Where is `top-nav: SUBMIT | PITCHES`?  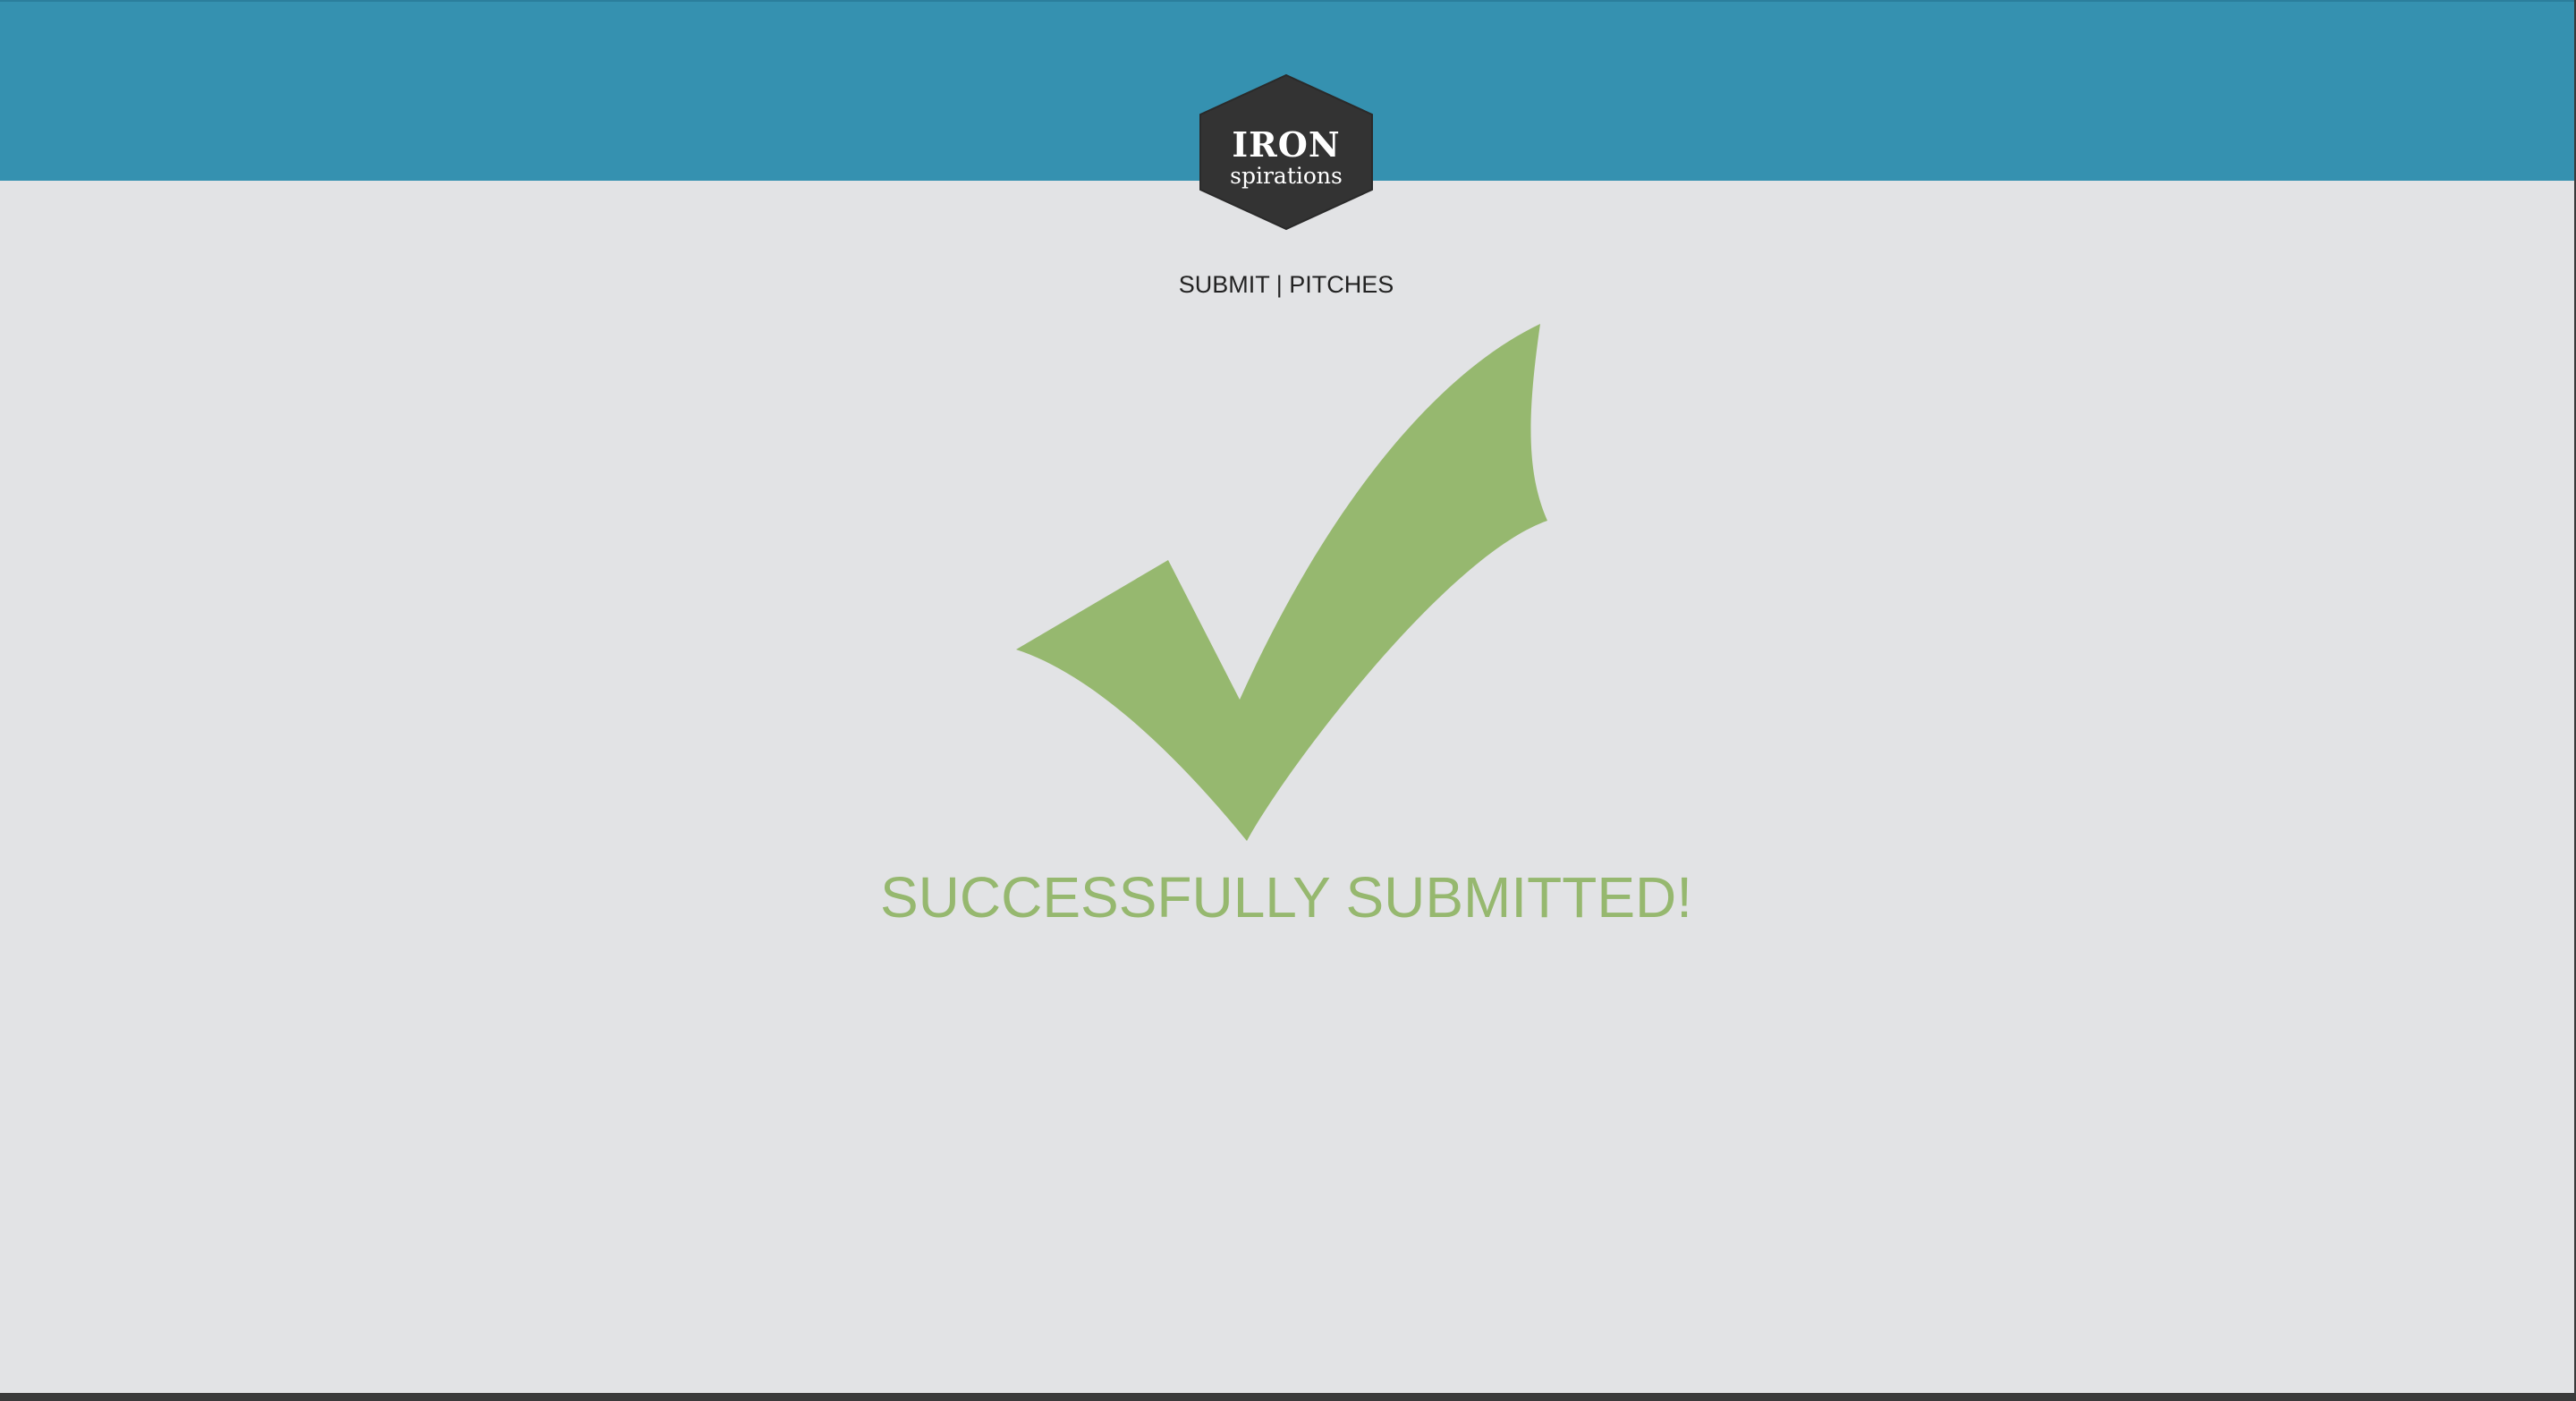
top-nav: SUBMIT | PITCHES is located at coordinates (1286, 284).